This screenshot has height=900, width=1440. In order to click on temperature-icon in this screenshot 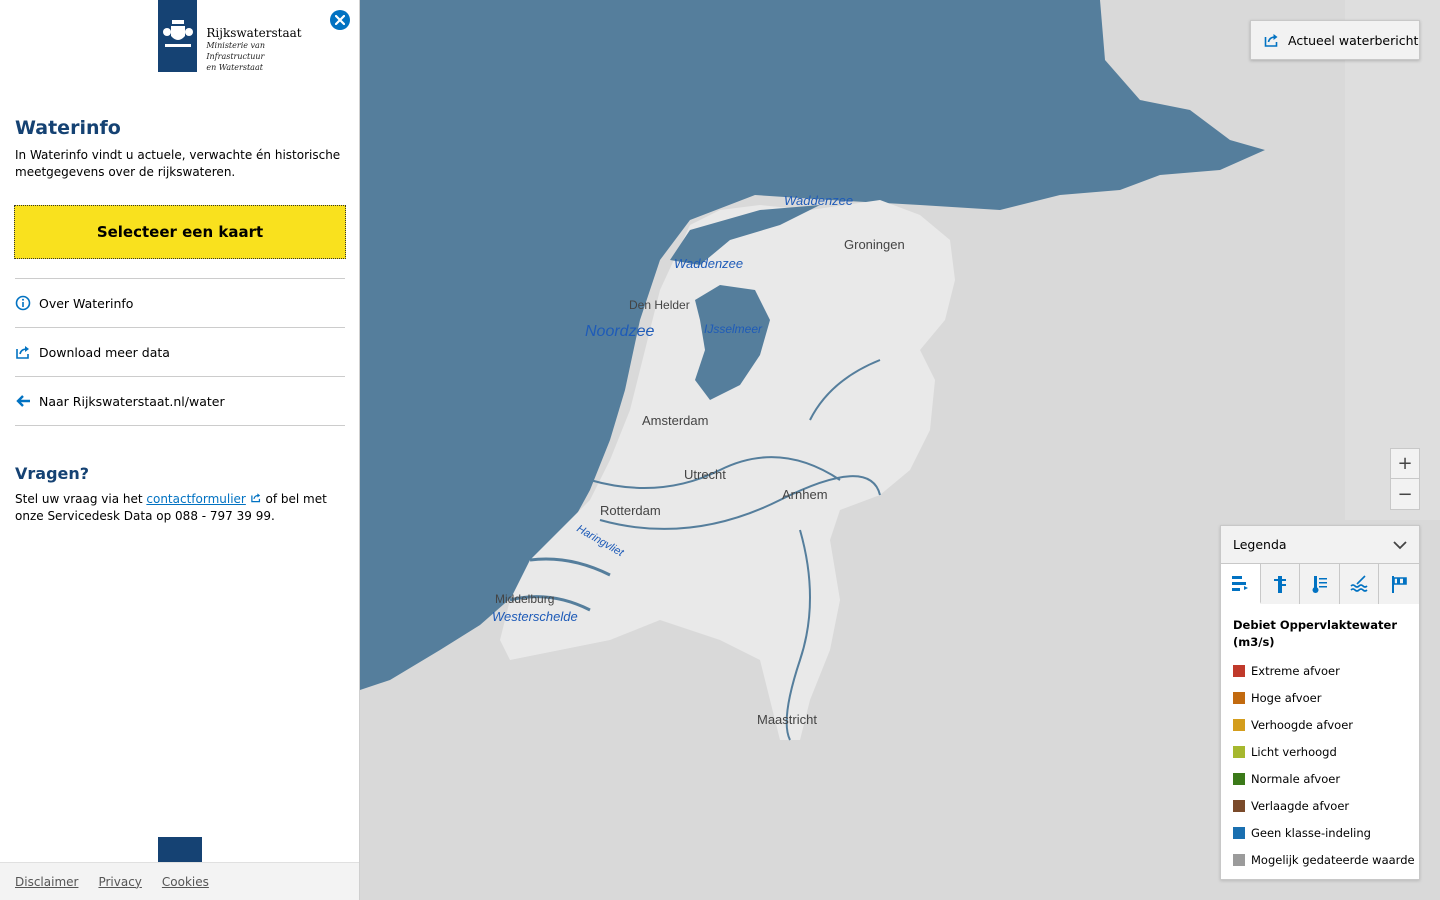, I will do `click(1319, 584)`.